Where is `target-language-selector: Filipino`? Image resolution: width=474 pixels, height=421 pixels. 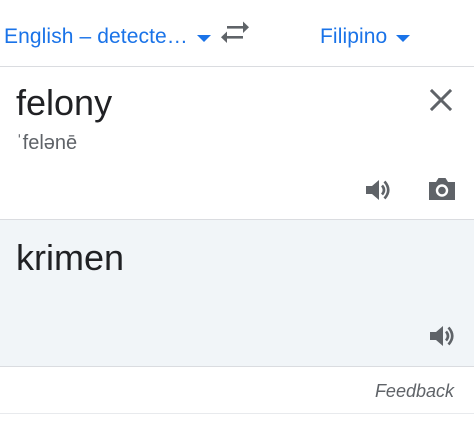
target-language-selector: Filipino is located at coordinates (365, 37).